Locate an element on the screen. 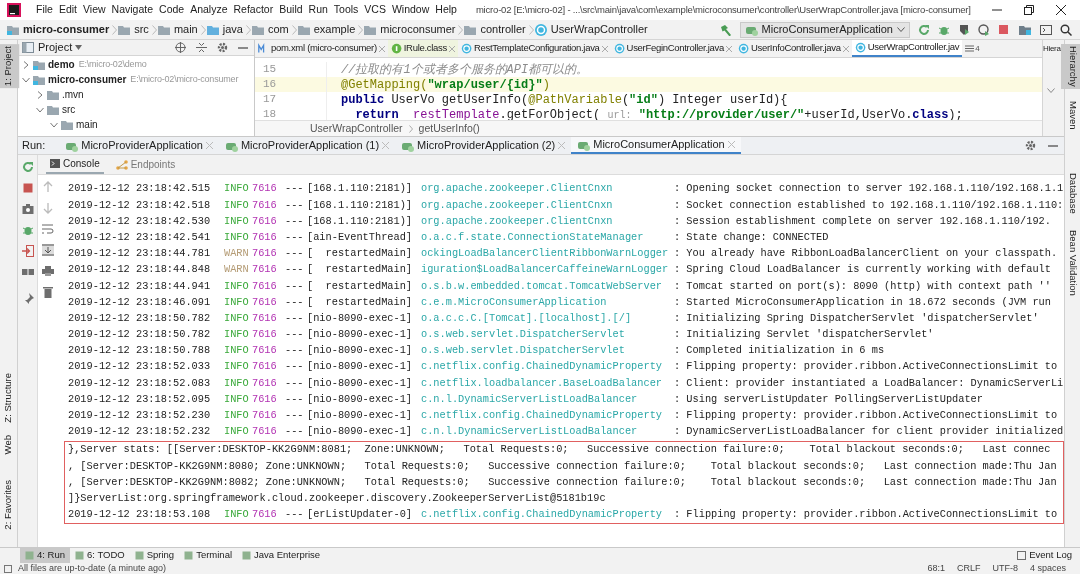 The height and width of the screenshot is (574, 1080). camera-icon is located at coordinates (27, 209).